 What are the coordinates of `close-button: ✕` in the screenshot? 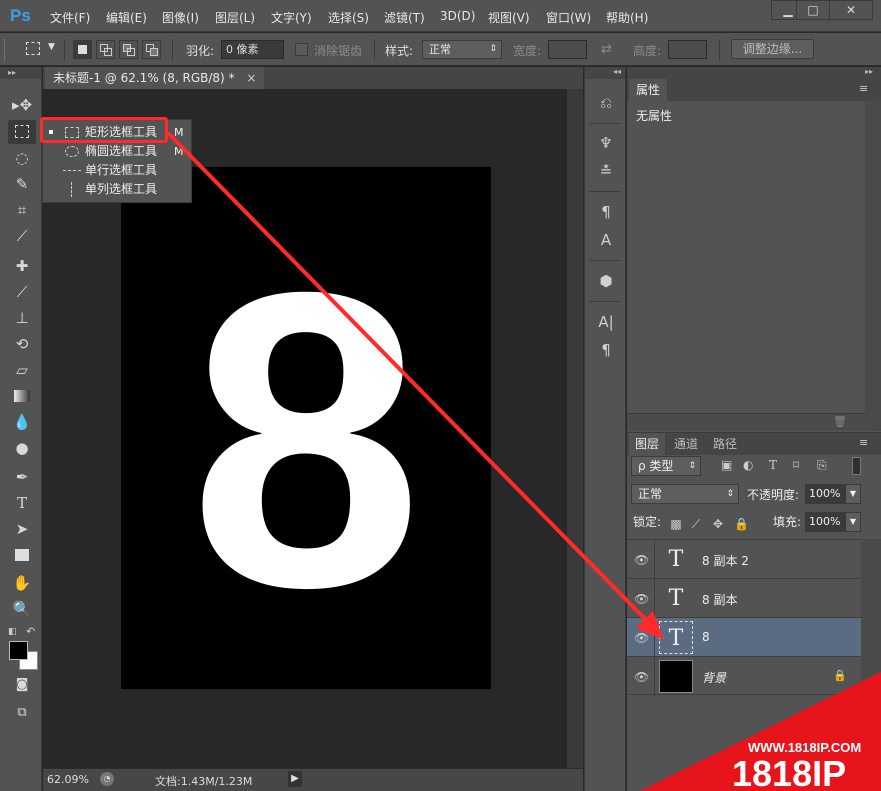 It's located at (851, 10).